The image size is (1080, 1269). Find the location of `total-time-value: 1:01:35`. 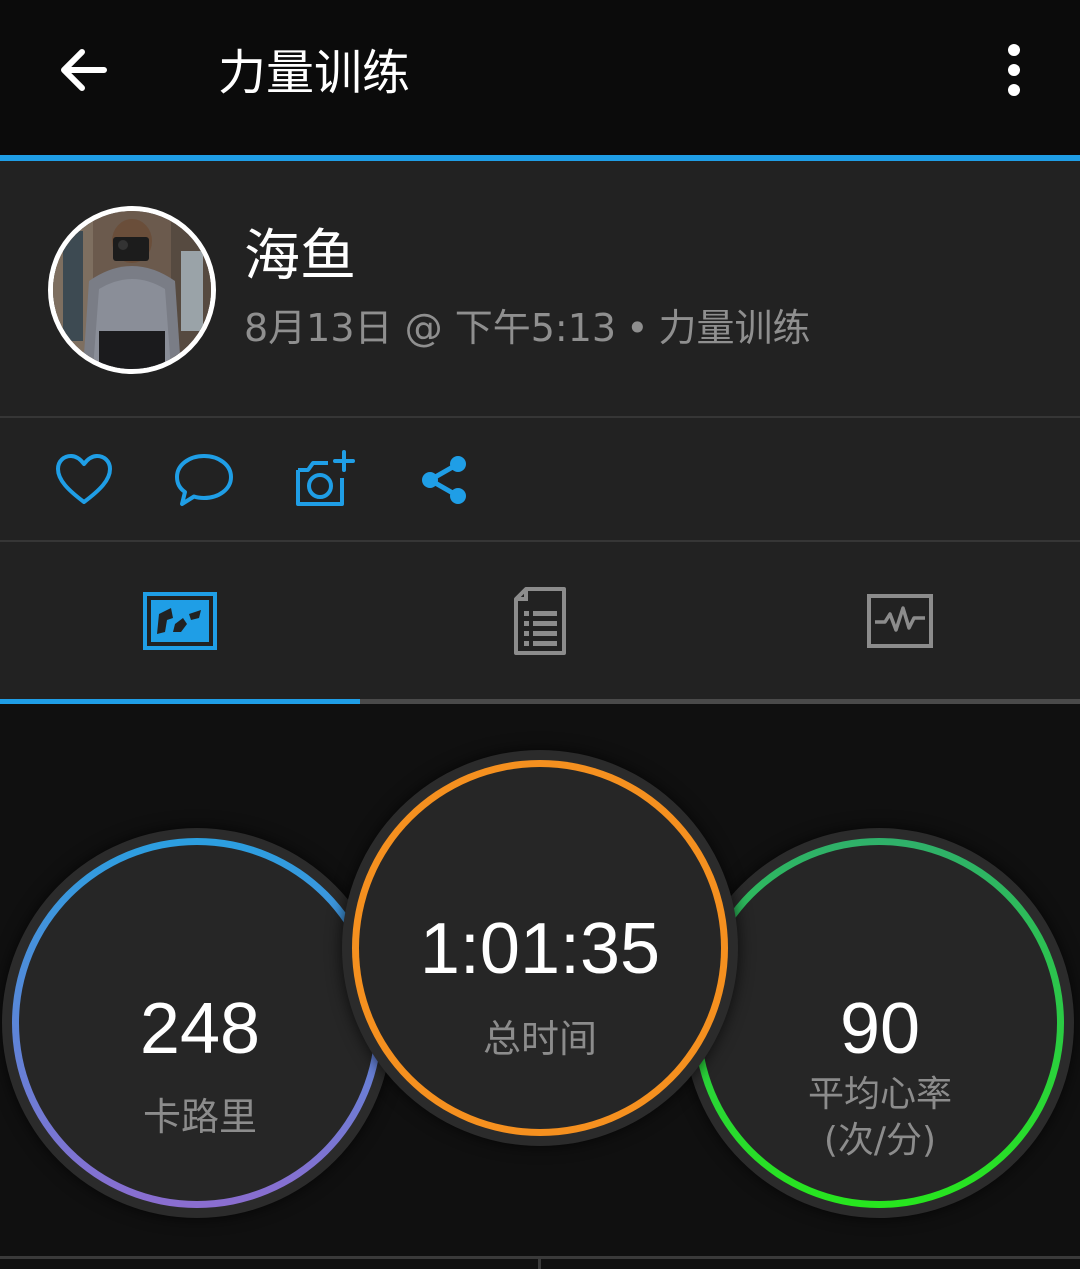

total-time-value: 1:01:35 is located at coordinates (540, 949).